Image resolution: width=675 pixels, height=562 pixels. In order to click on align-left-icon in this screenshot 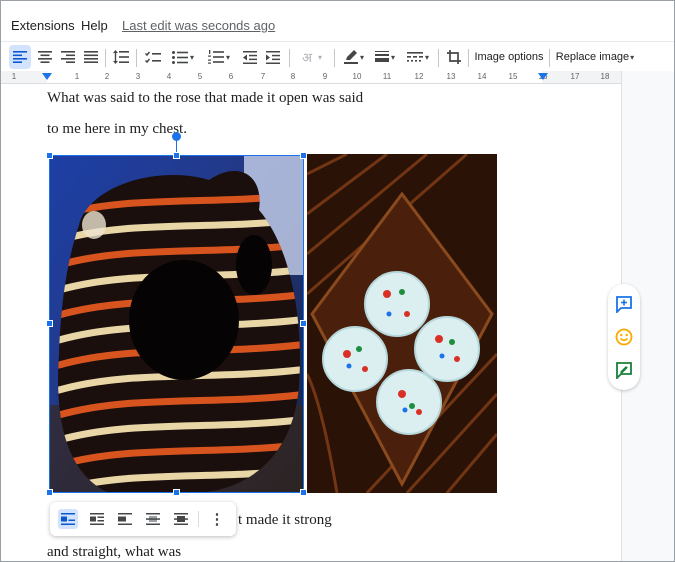, I will do `click(20, 57)`.